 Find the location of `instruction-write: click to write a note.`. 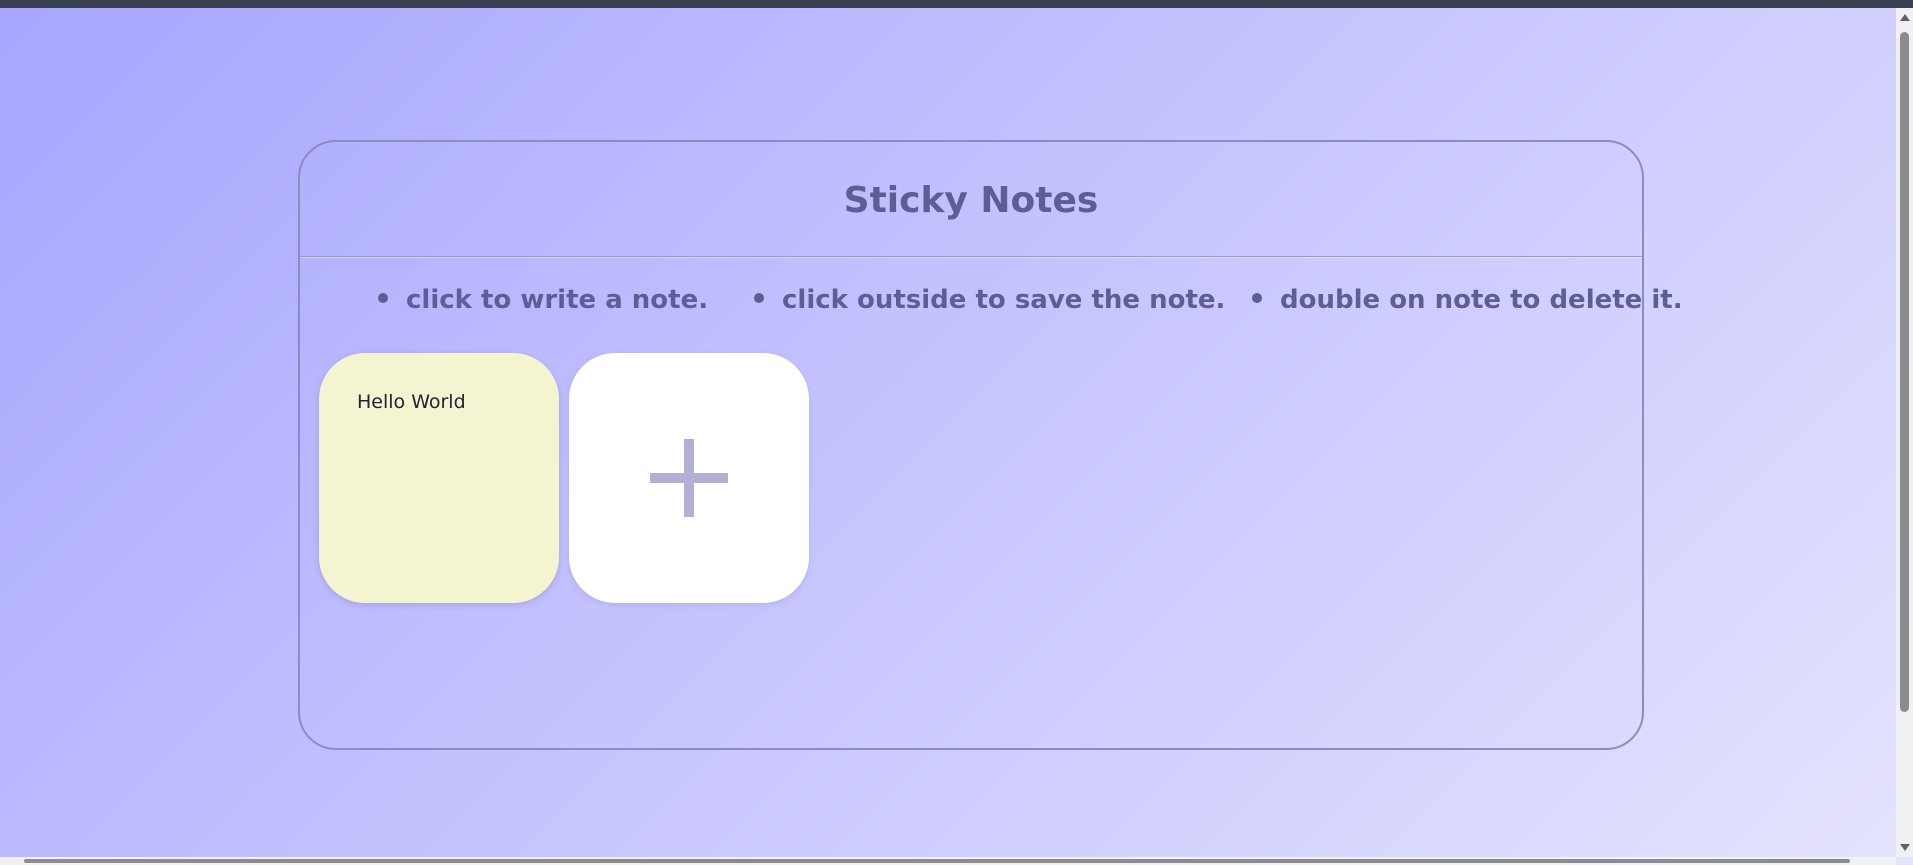

instruction-write: click to write a note. is located at coordinates (543, 300).